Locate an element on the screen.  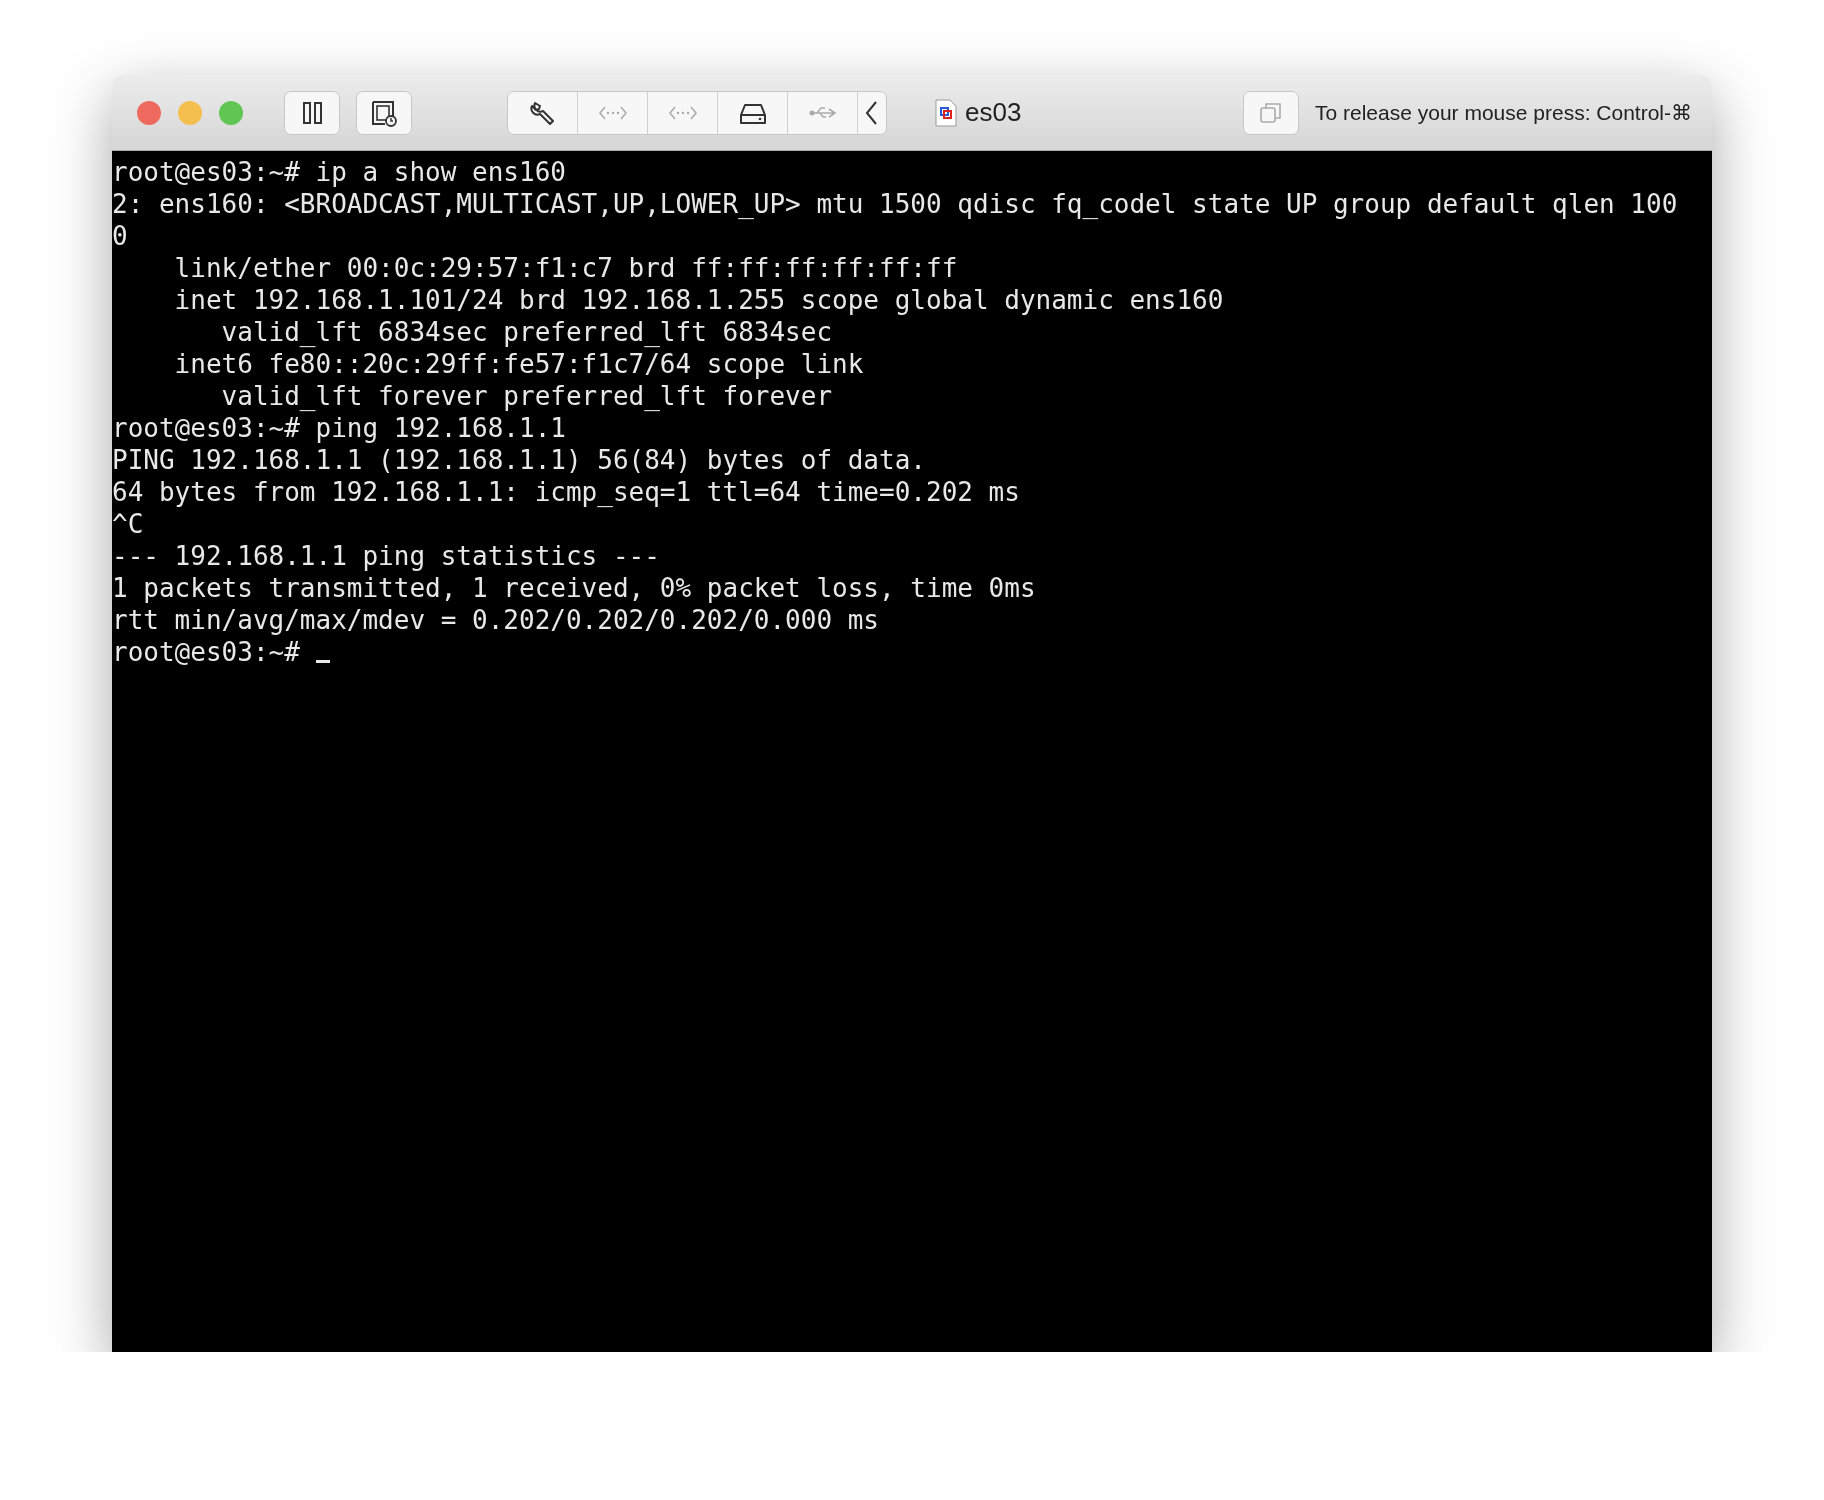
window-title: es03 is located at coordinates (993, 112).